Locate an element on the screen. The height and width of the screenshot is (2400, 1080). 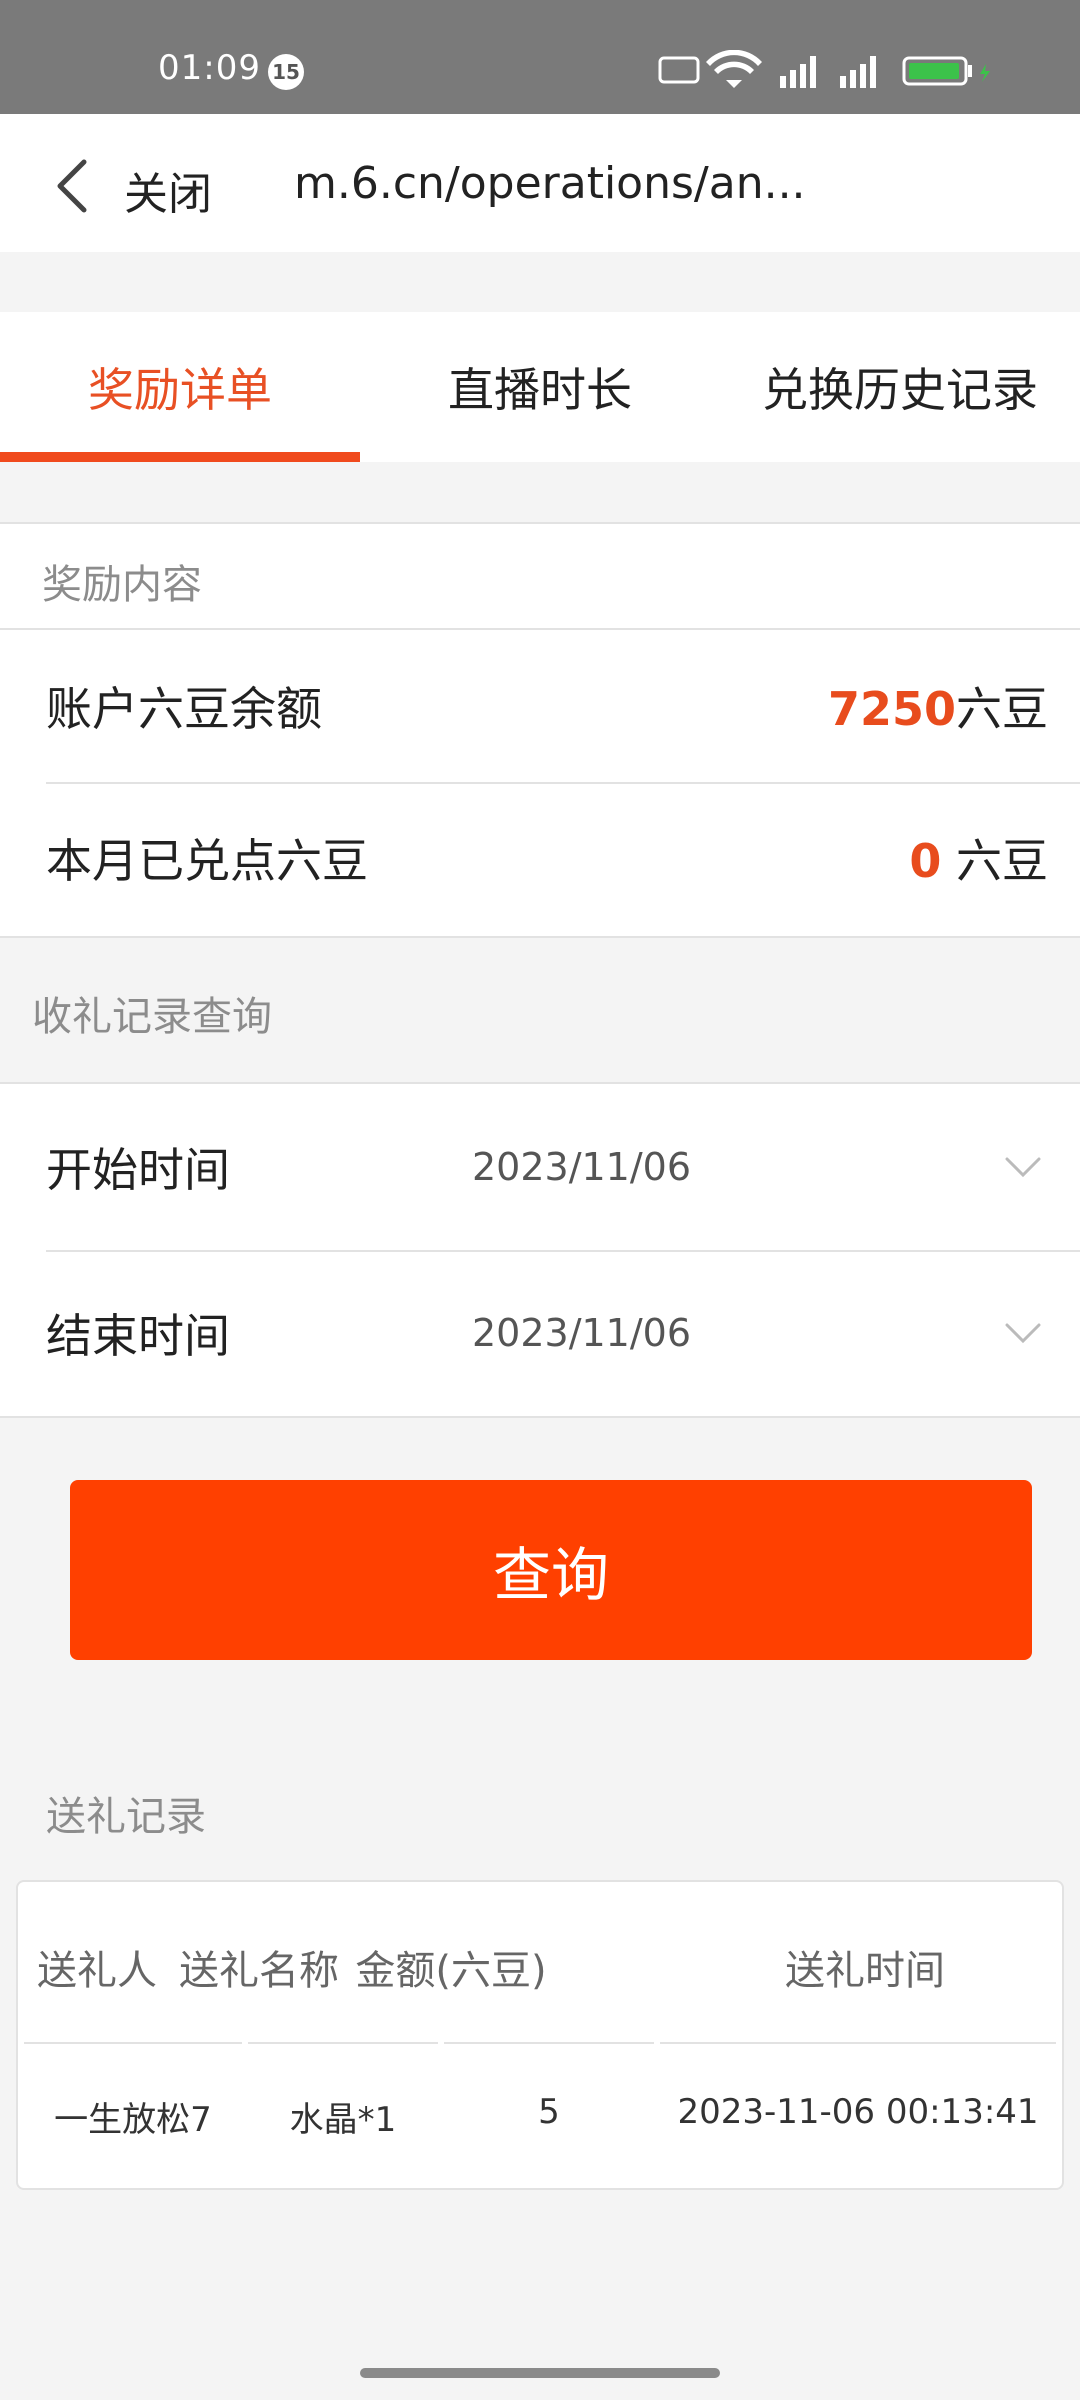
tab-live-duration: 直播时长 is located at coordinates (540, 387).